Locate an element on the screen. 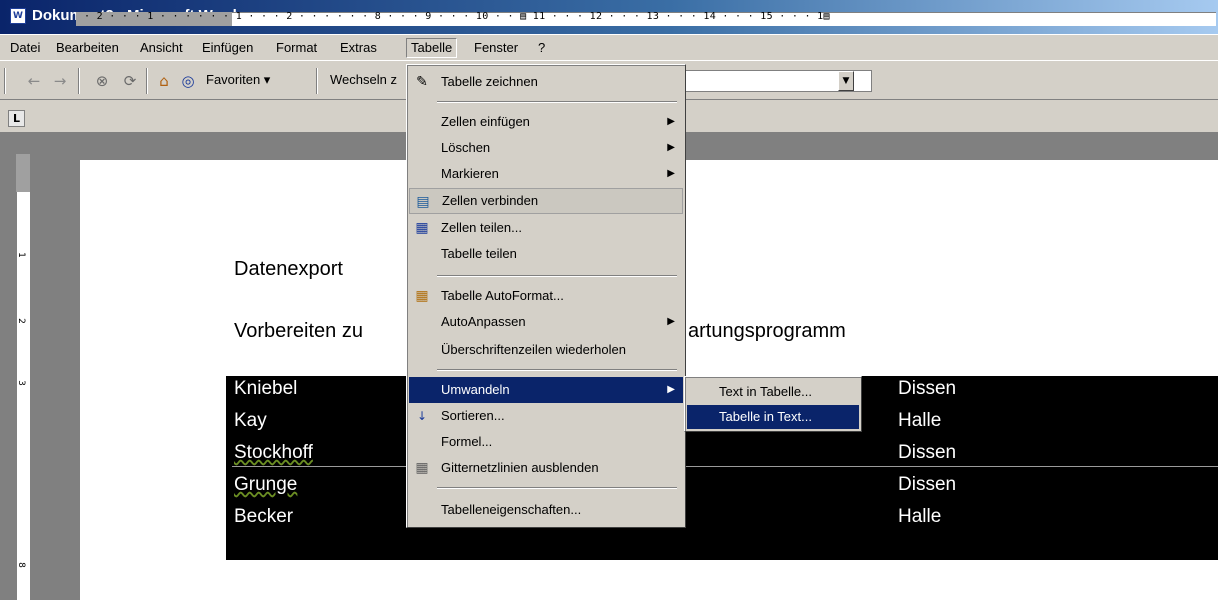 The image size is (1218, 600). toolbar-grip is located at coordinates (5, 81).